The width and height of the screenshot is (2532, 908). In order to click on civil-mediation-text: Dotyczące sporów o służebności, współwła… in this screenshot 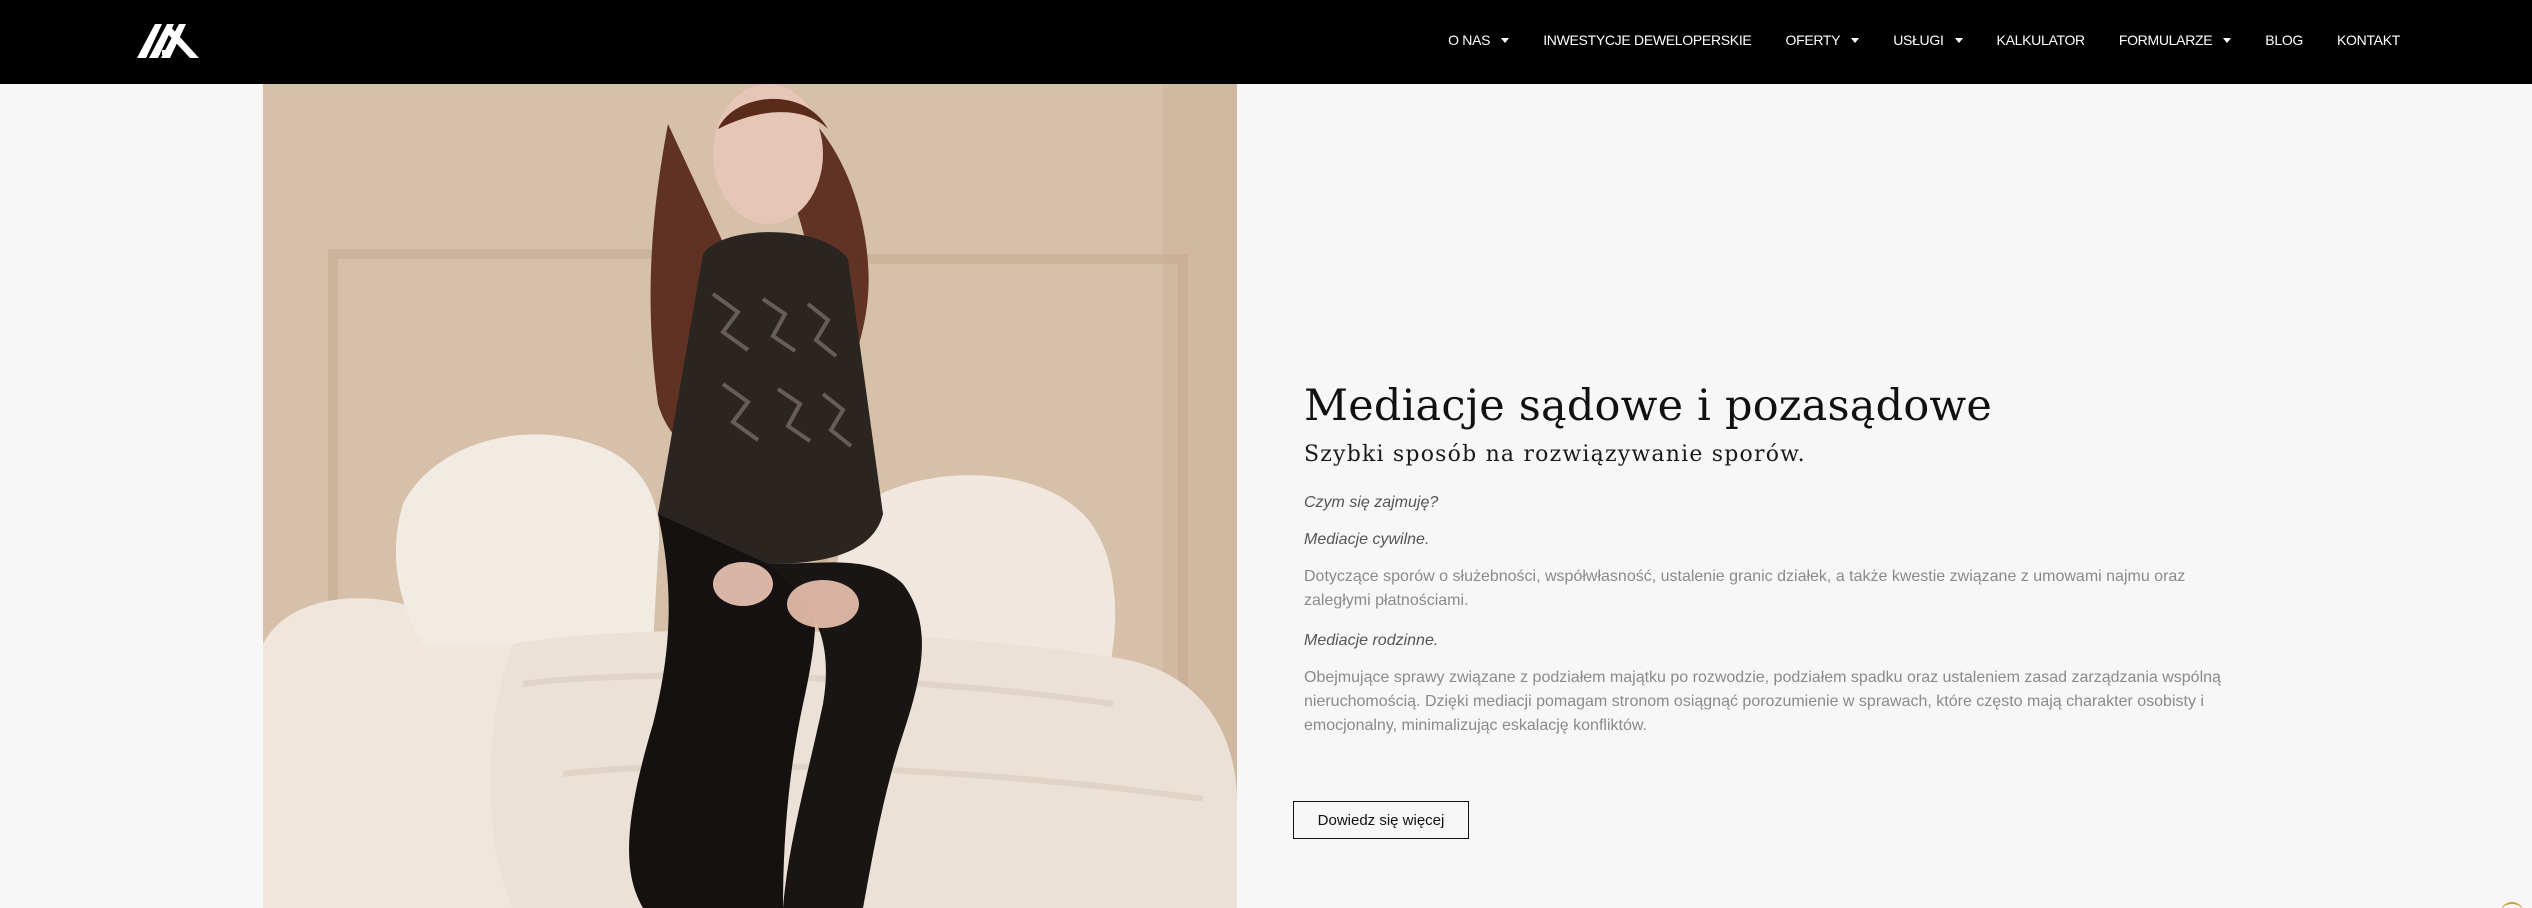, I will do `click(1745, 588)`.